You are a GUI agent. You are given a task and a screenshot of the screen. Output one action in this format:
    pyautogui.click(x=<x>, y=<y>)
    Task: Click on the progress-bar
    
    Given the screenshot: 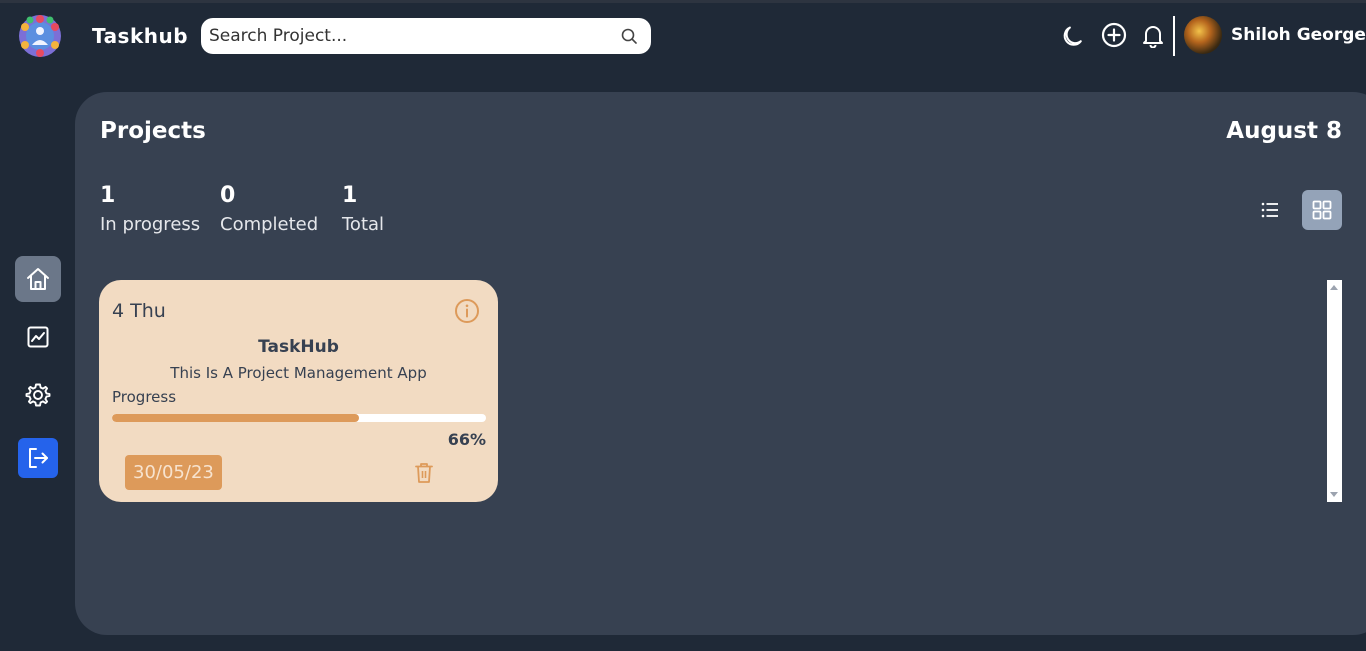 What is the action you would take?
    pyautogui.click(x=299, y=418)
    